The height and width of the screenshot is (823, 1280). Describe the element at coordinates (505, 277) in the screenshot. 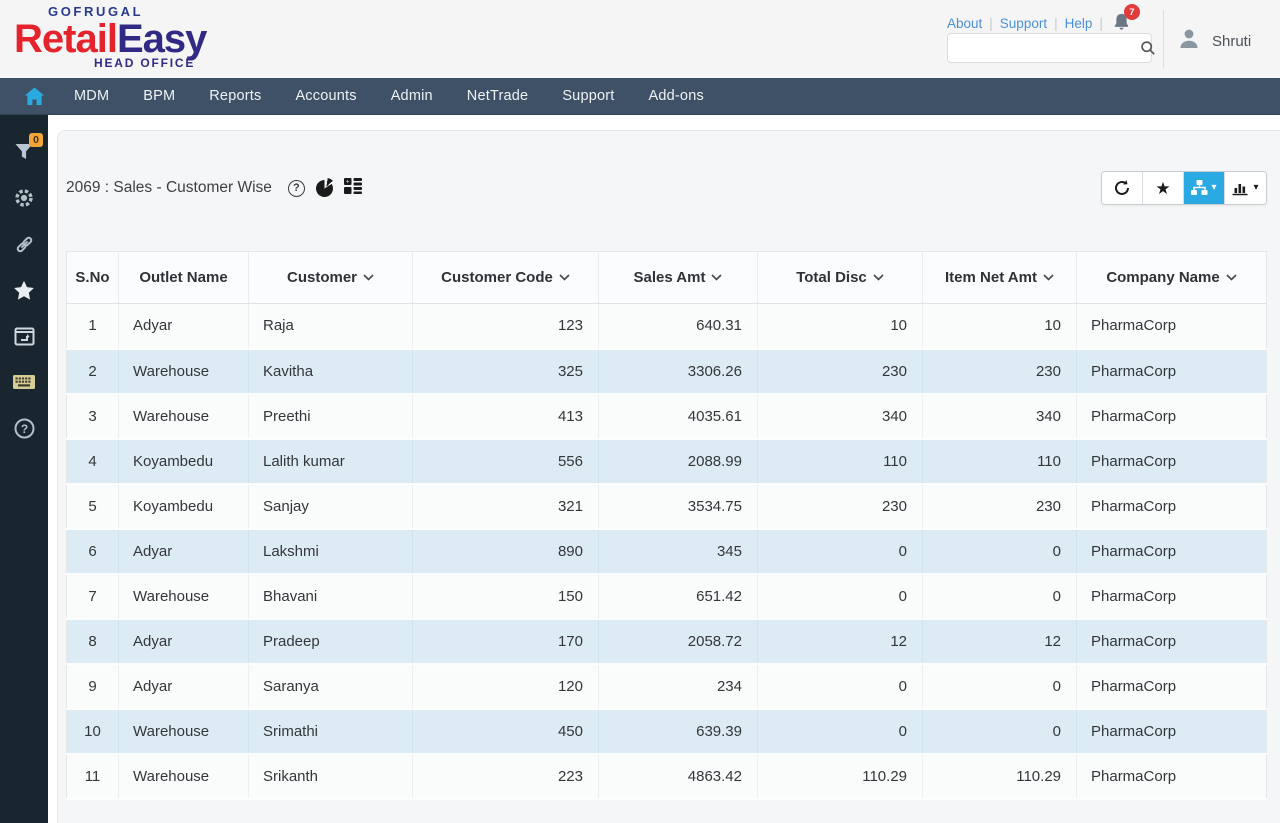

I see `column-header-customer-code: Customer Code` at that location.